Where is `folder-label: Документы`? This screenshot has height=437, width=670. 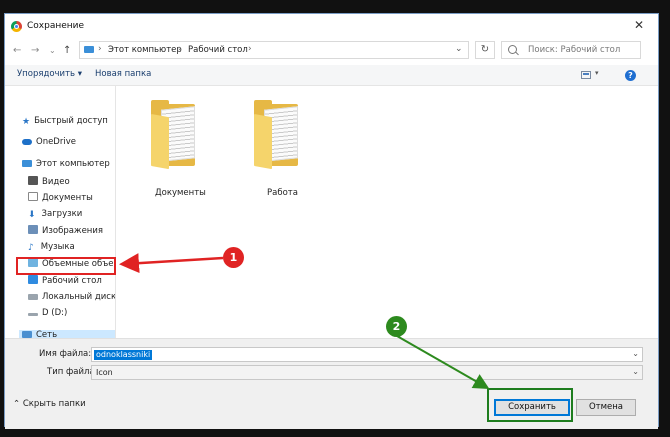 folder-label: Документы is located at coordinates (180, 193).